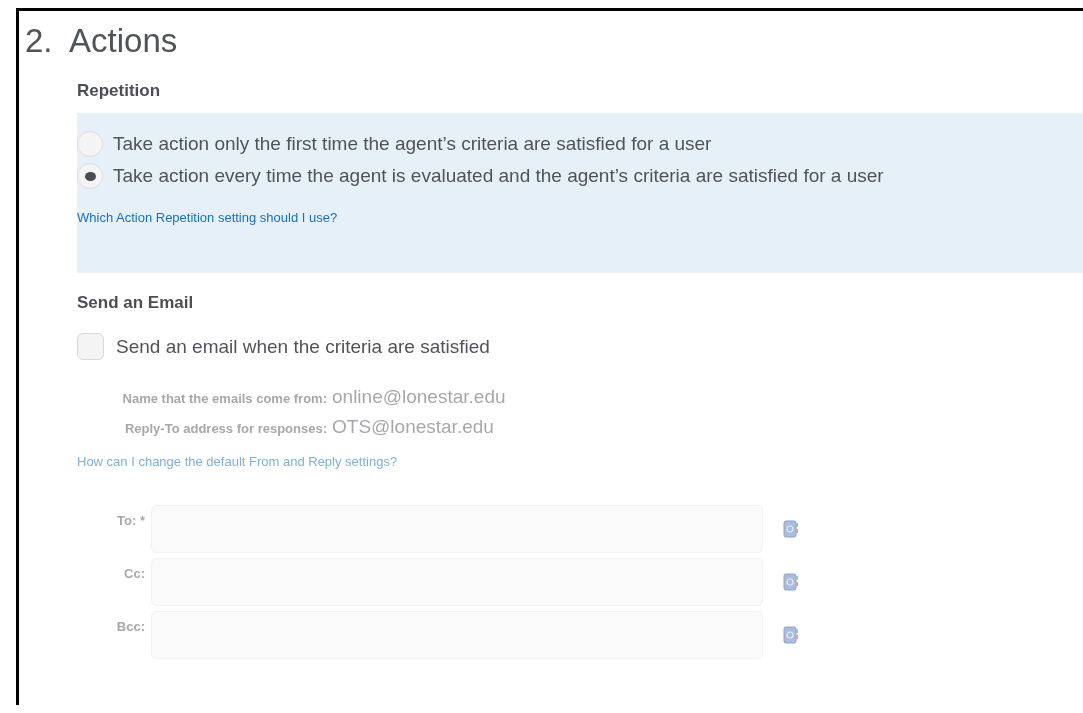 Image resolution: width=1083 pixels, height=713 pixels. Describe the element at coordinates (131, 521) in the screenshot. I see `field-label: To: *` at that location.